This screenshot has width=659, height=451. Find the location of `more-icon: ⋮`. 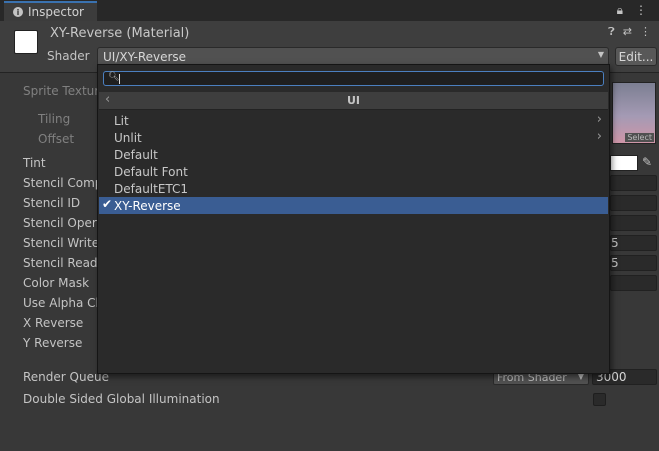

more-icon: ⋮ is located at coordinates (645, 32).